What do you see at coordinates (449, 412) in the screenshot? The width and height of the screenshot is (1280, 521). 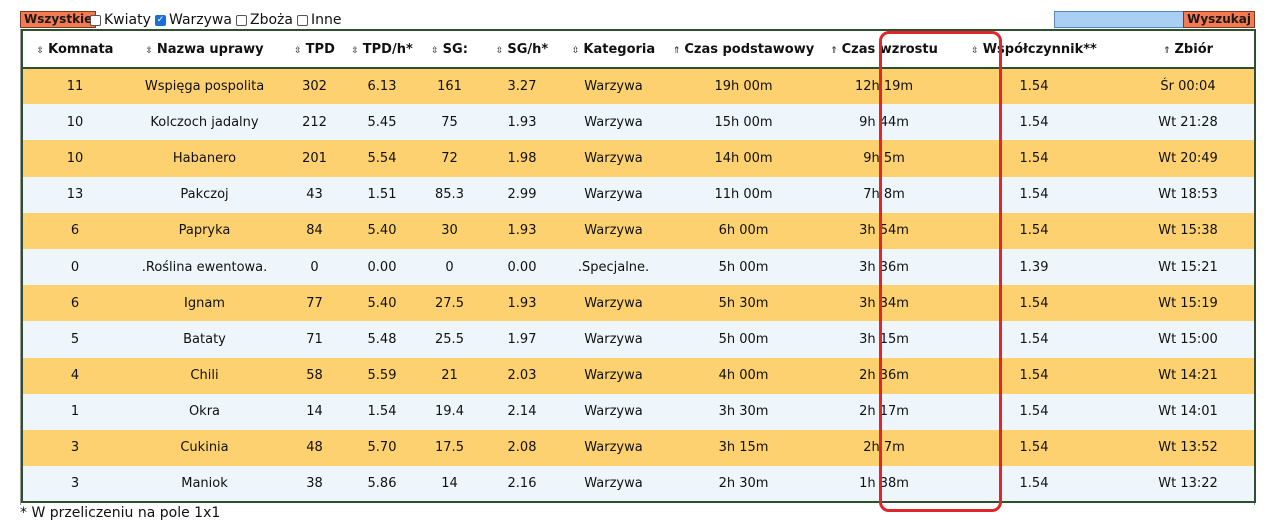 I see `table-cell: 19.4` at bounding box center [449, 412].